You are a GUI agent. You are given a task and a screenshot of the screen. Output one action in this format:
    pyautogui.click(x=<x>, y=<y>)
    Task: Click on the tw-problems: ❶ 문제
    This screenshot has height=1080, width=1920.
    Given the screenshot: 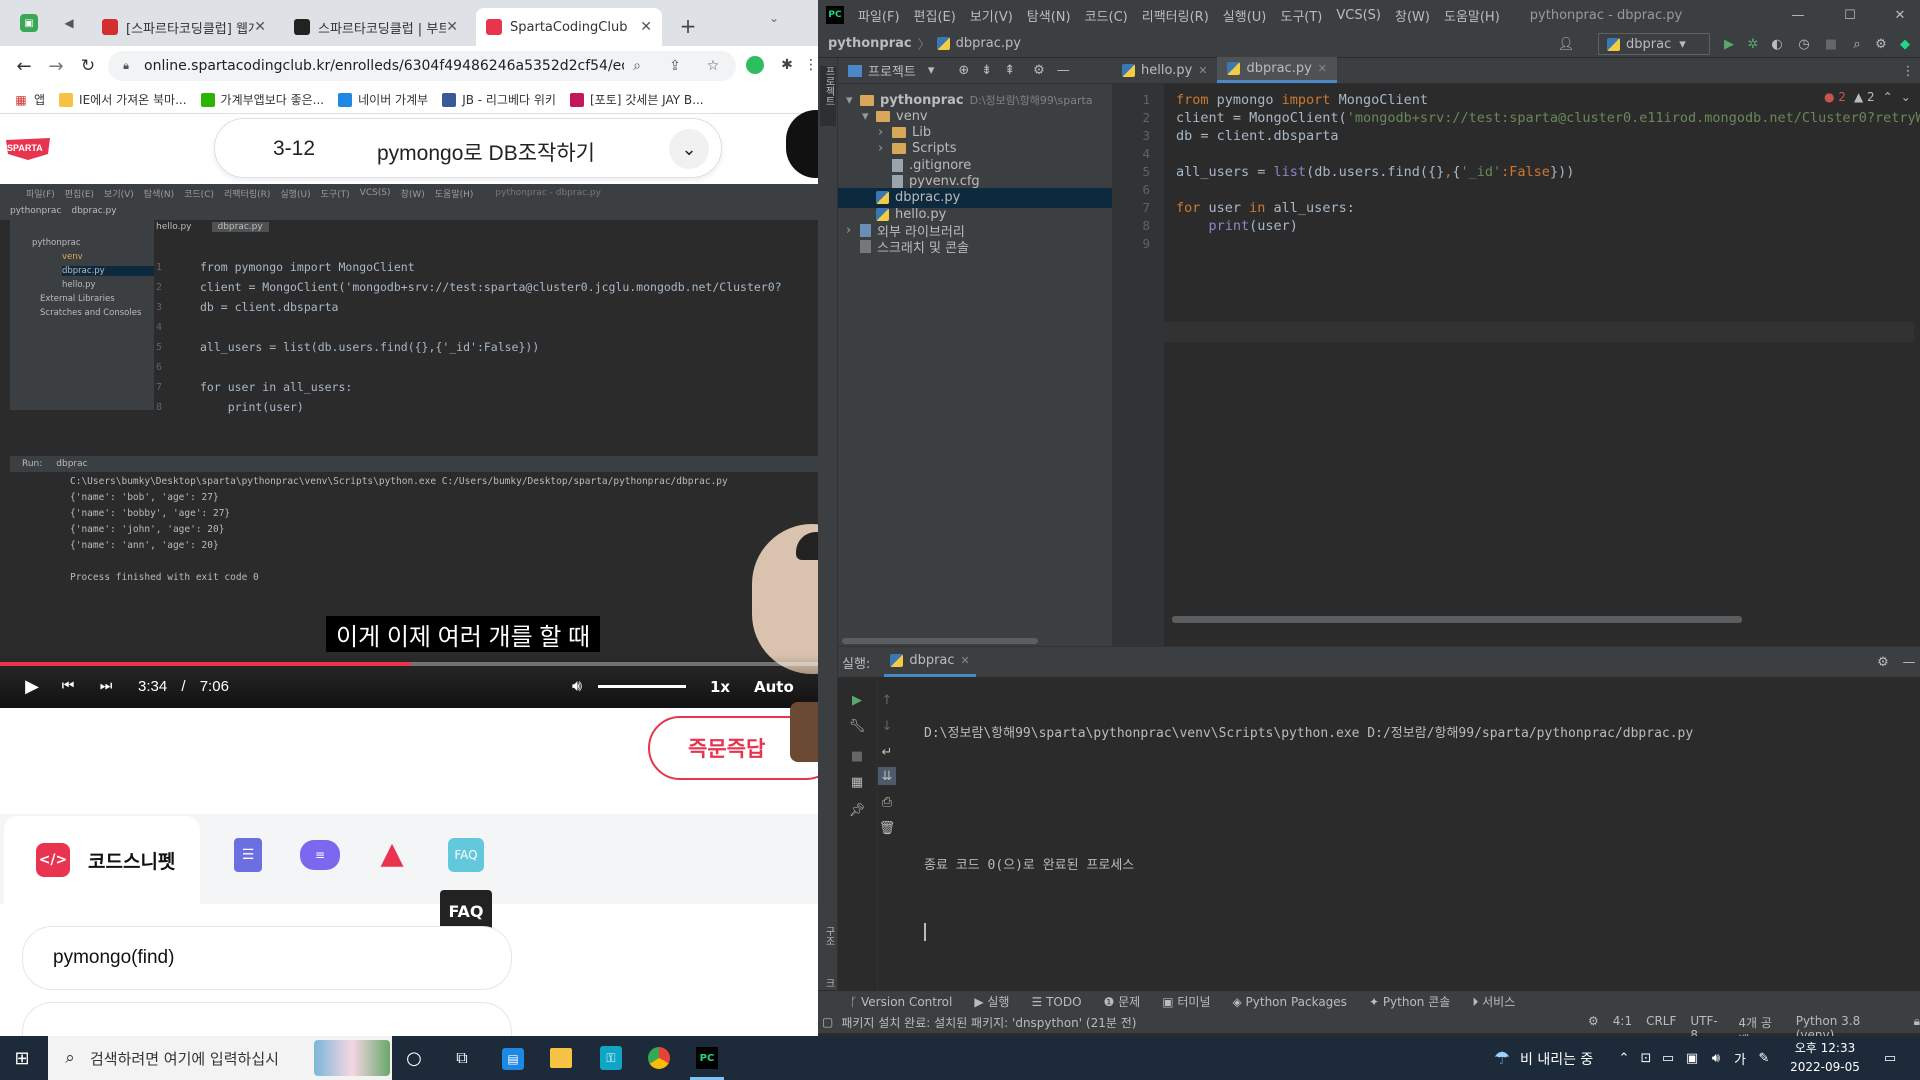 What is the action you would take?
    pyautogui.click(x=1122, y=1001)
    